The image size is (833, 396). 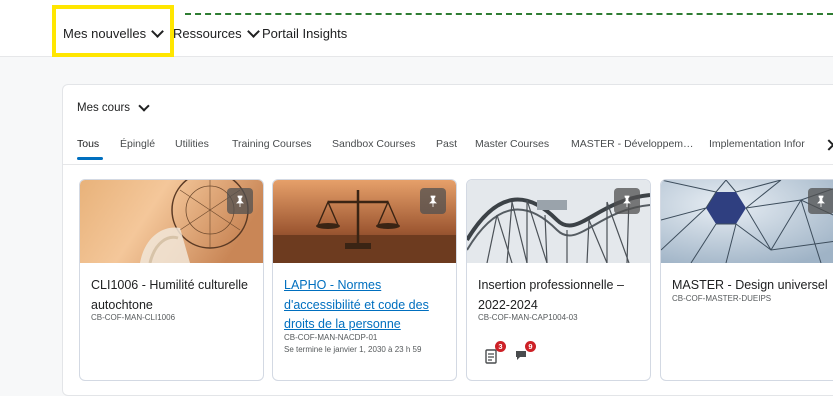 What do you see at coordinates (509, 14) in the screenshot?
I see `dashed-focus-outline` at bounding box center [509, 14].